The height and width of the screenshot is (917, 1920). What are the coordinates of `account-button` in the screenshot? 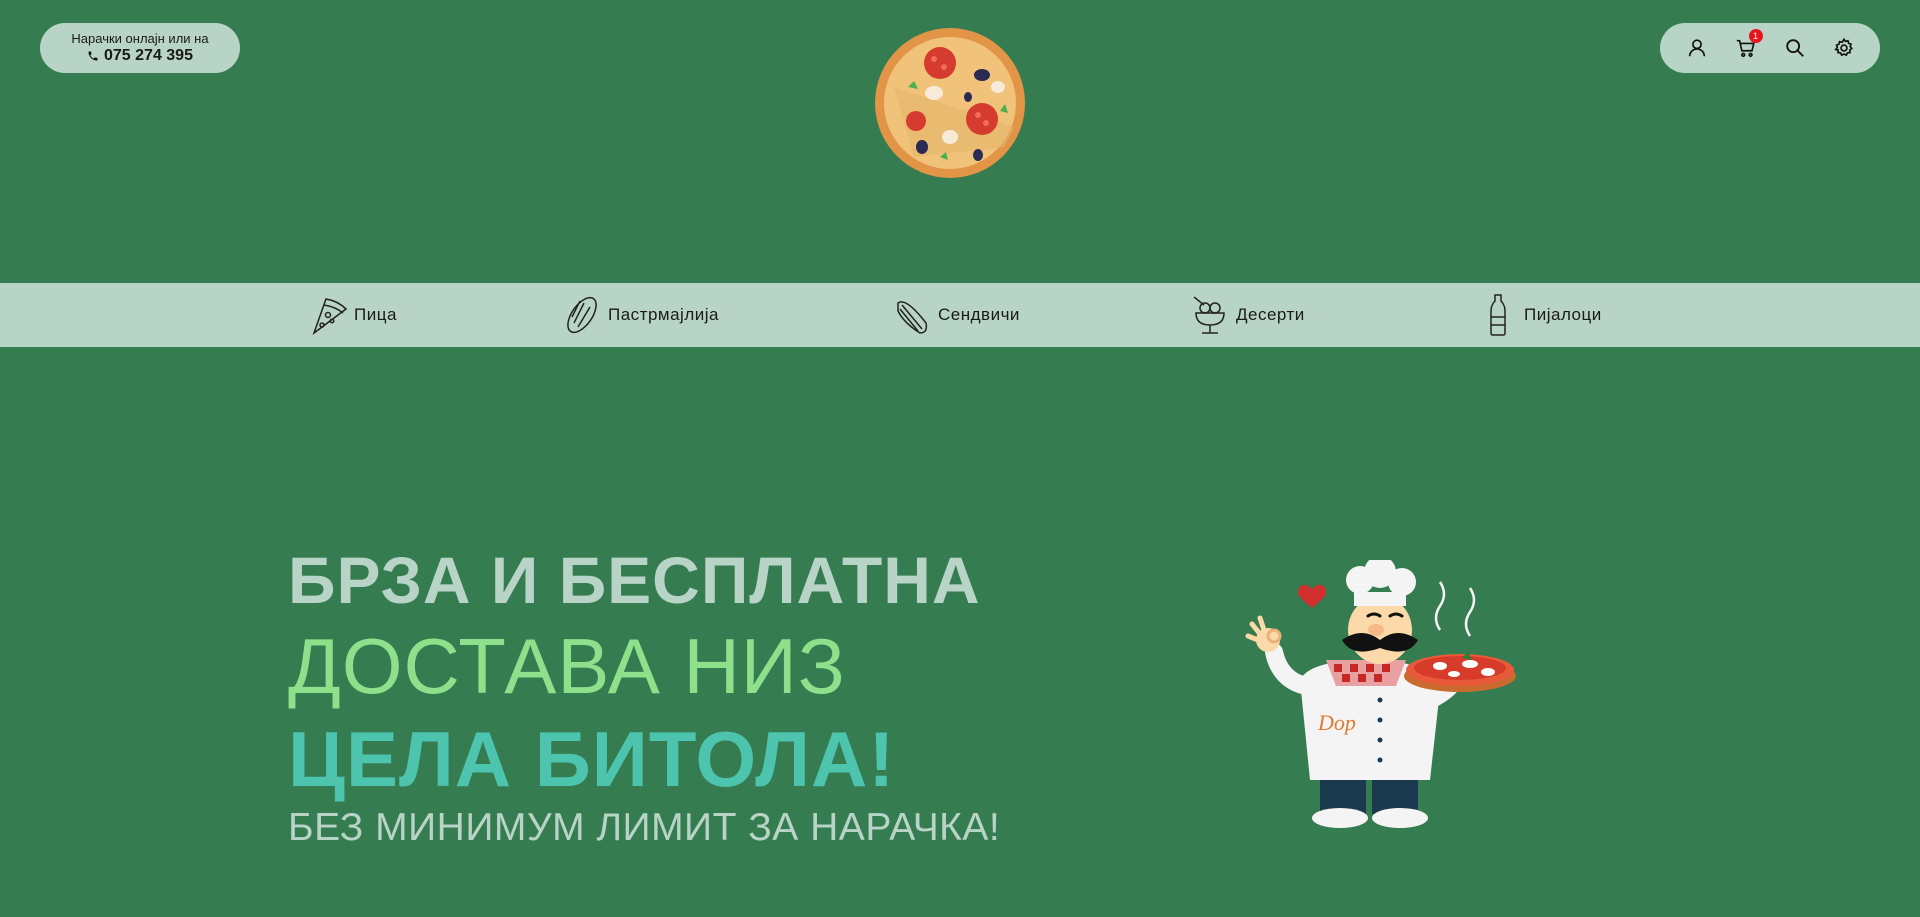 It's located at (1697, 48).